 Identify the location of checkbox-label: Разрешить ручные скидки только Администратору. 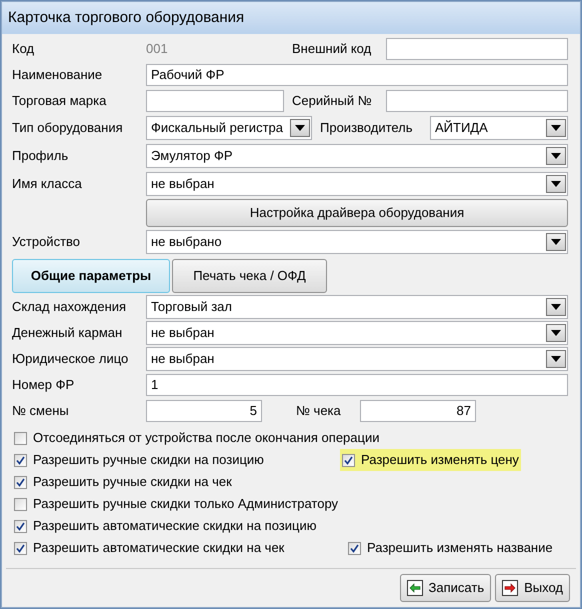
(185, 504).